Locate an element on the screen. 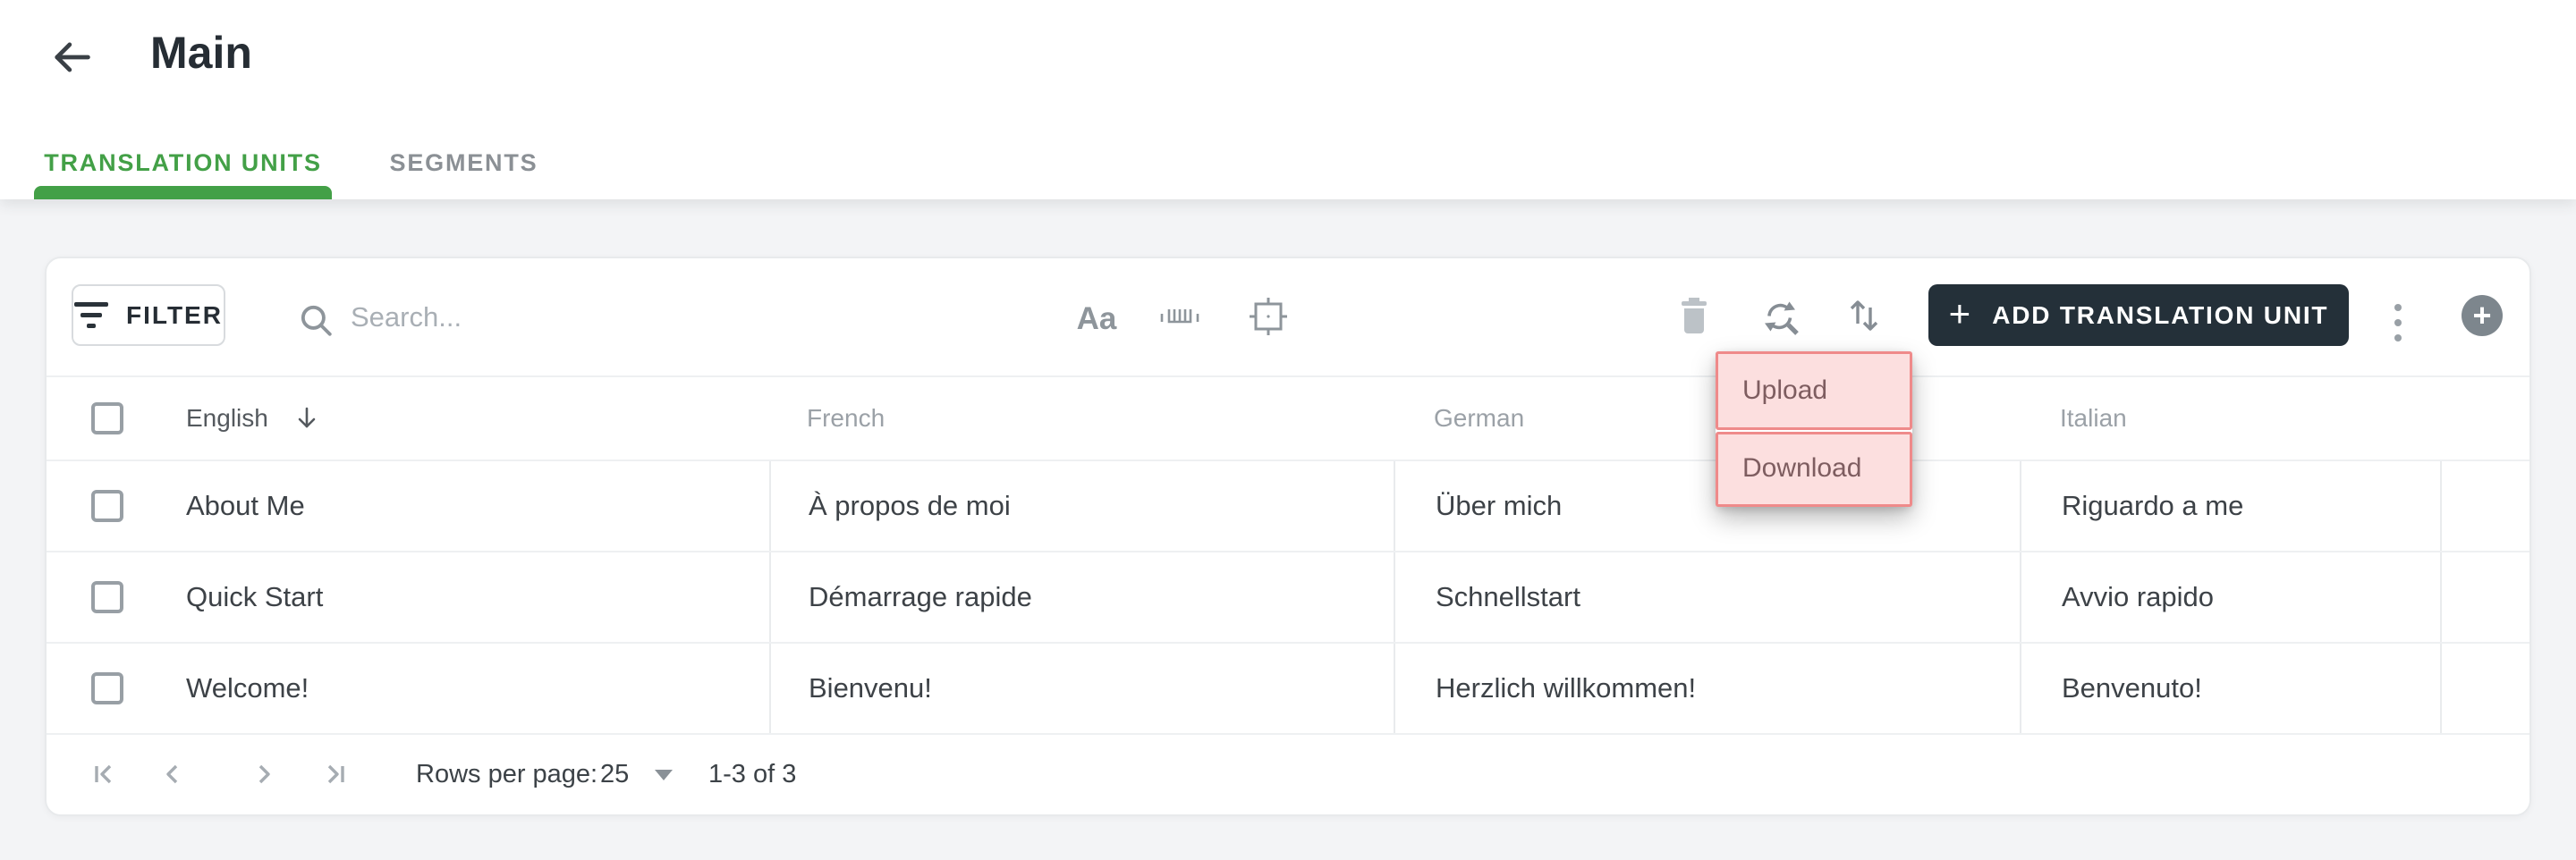 The image size is (2576, 860). cell-german-text: Herzlich willkommen! is located at coordinates (1566, 688).